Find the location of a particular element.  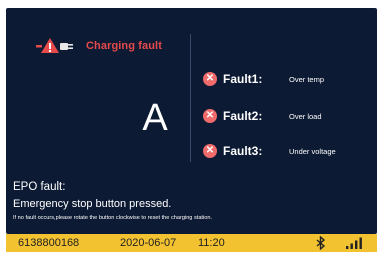

fault-title: Charging fault is located at coordinates (124, 46).